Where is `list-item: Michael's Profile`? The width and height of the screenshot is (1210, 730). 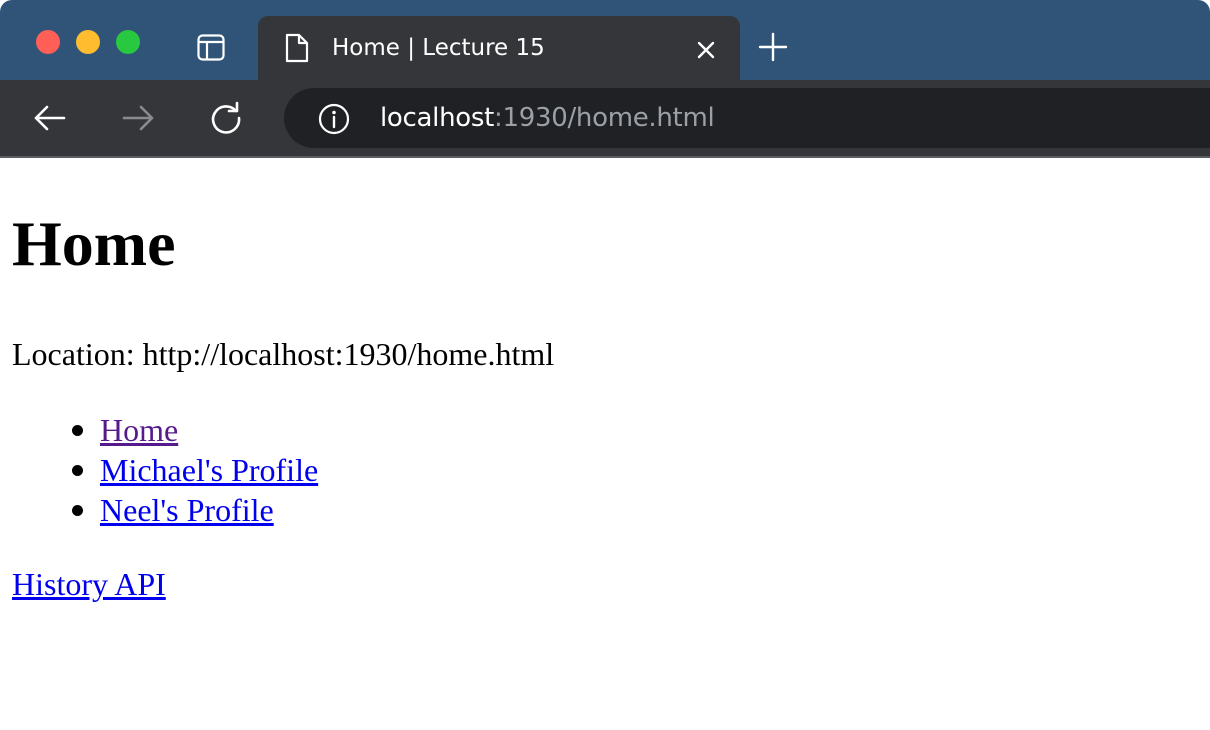
list-item: Michael's Profile is located at coordinates (159, 470).